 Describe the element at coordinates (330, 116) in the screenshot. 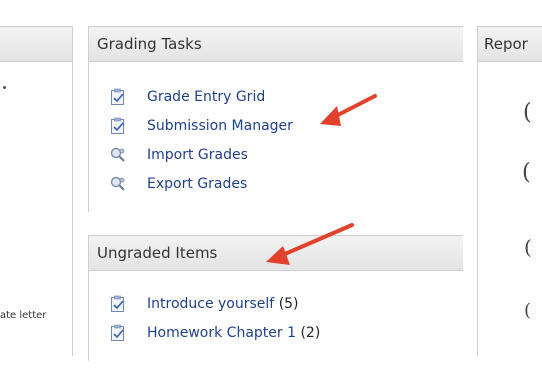

I see `arrow-head-submission` at that location.